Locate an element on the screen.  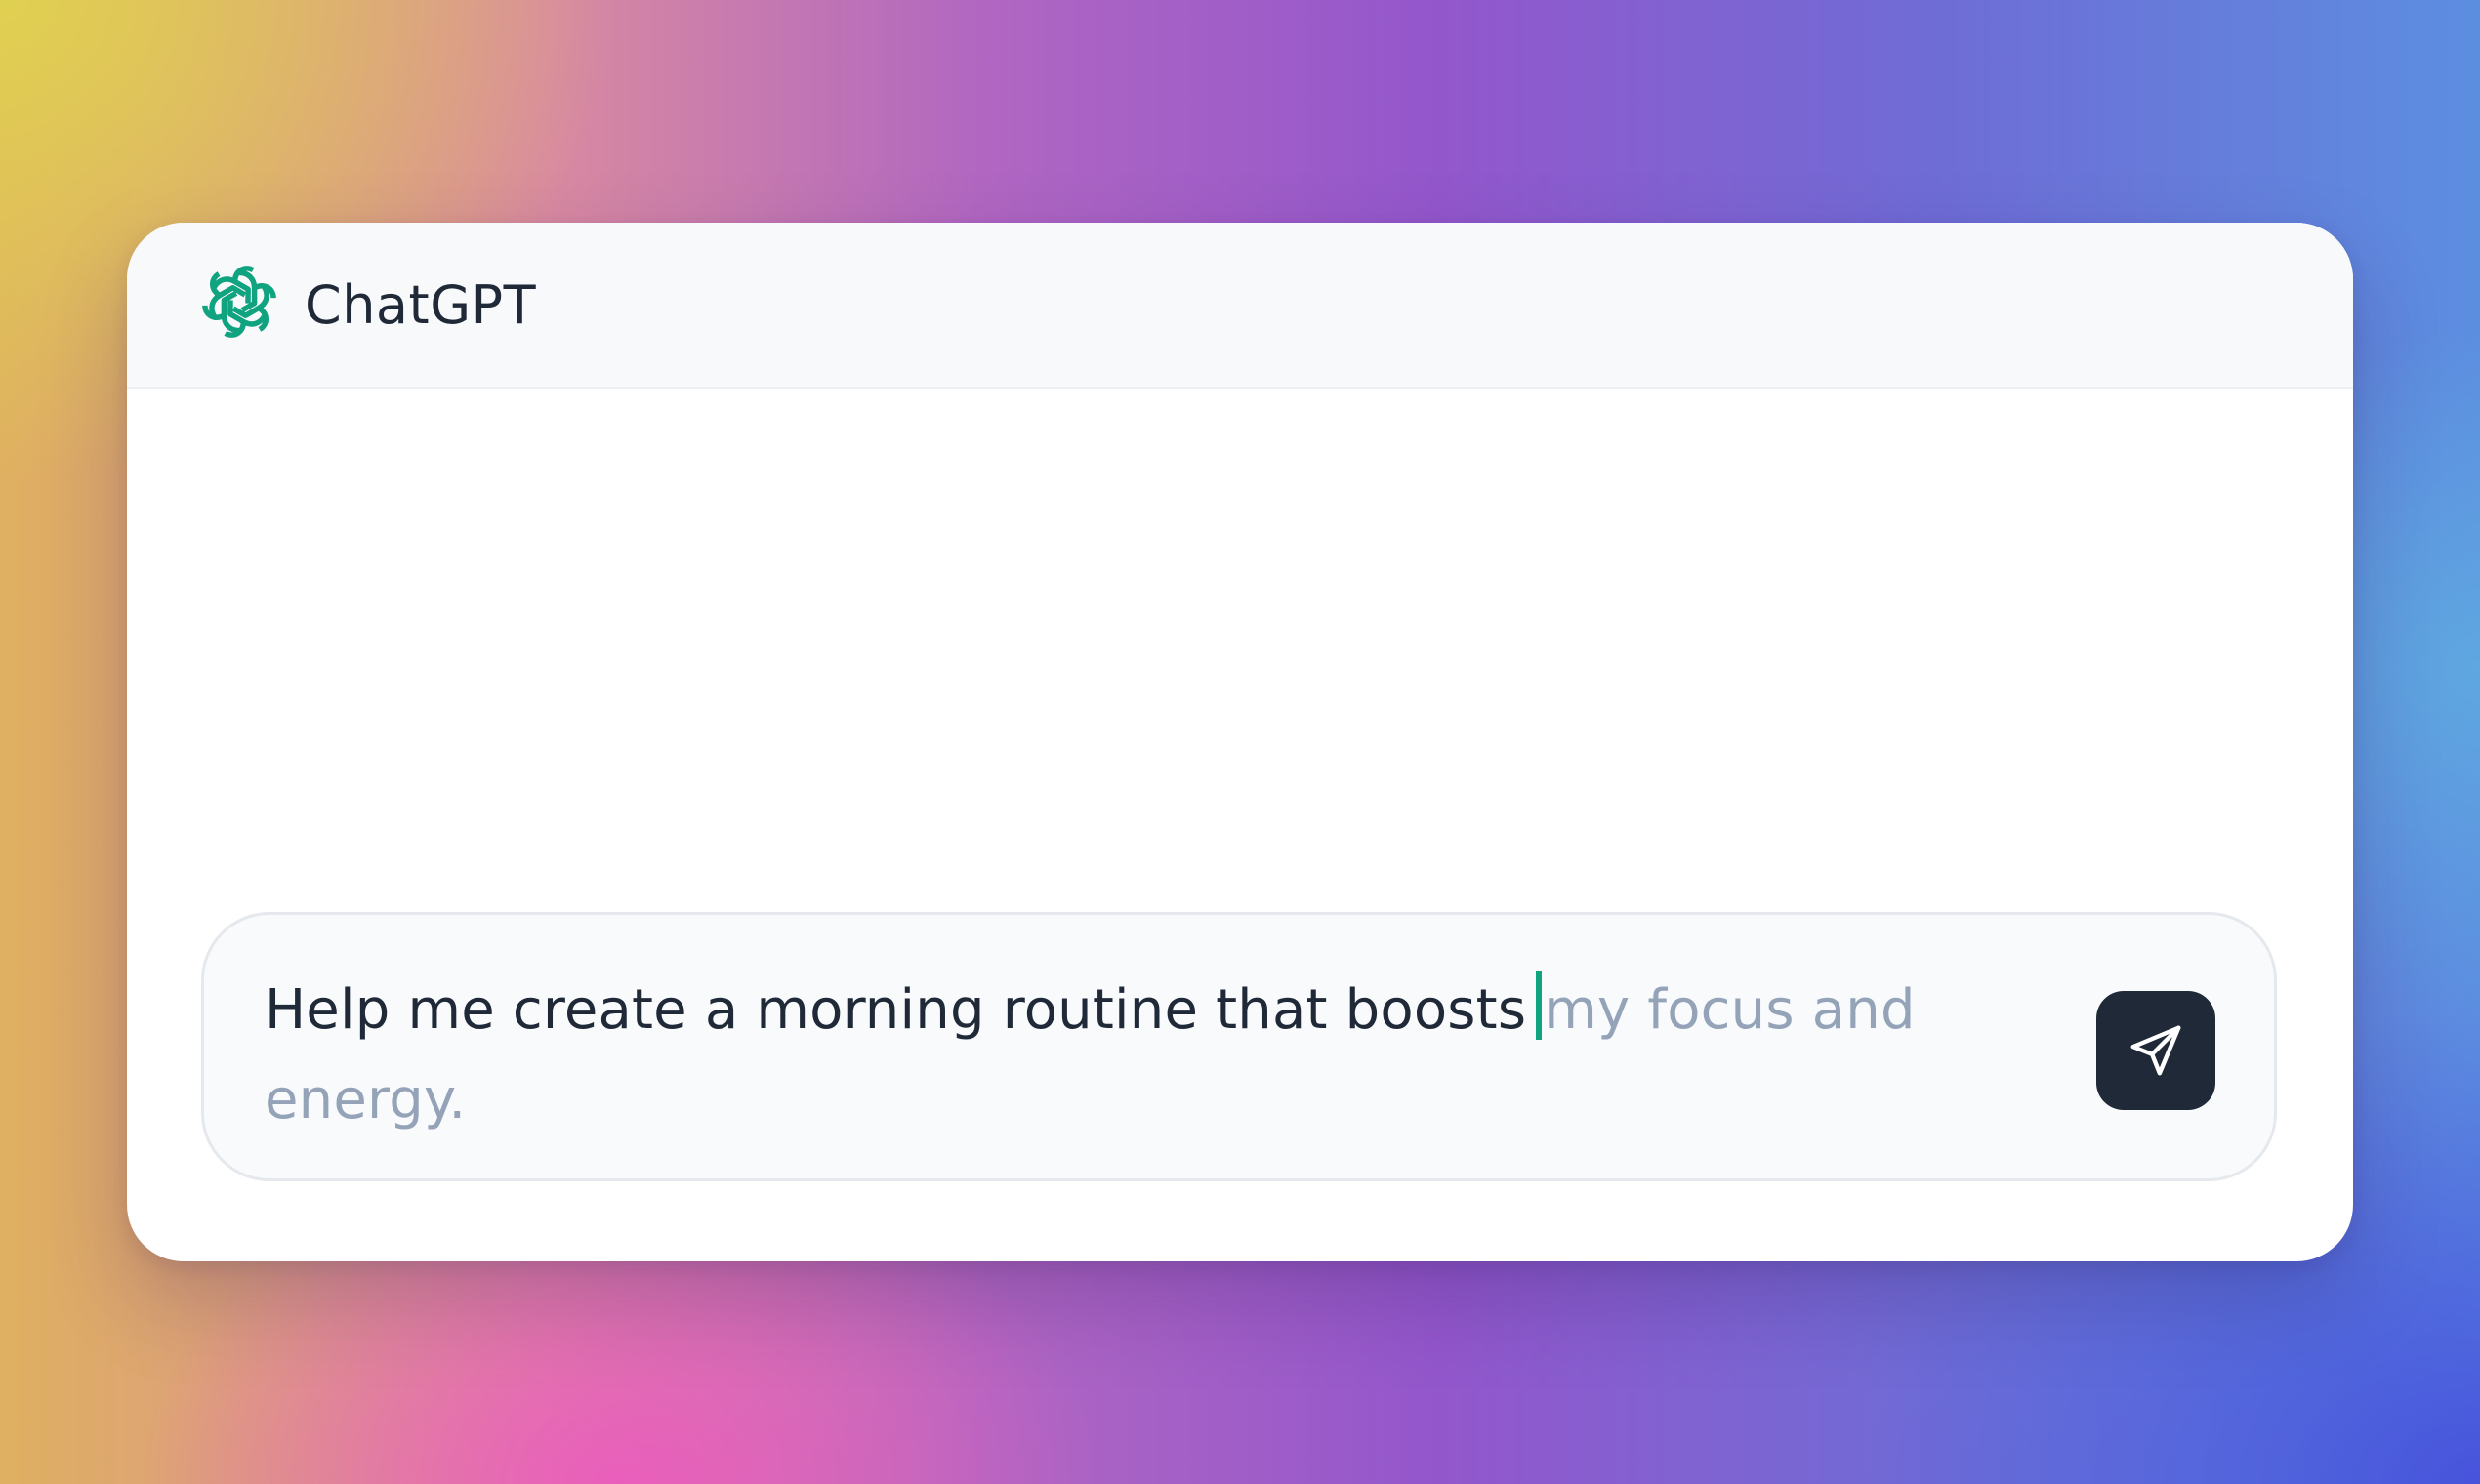
text-caret is located at coordinates (1539, 1006).